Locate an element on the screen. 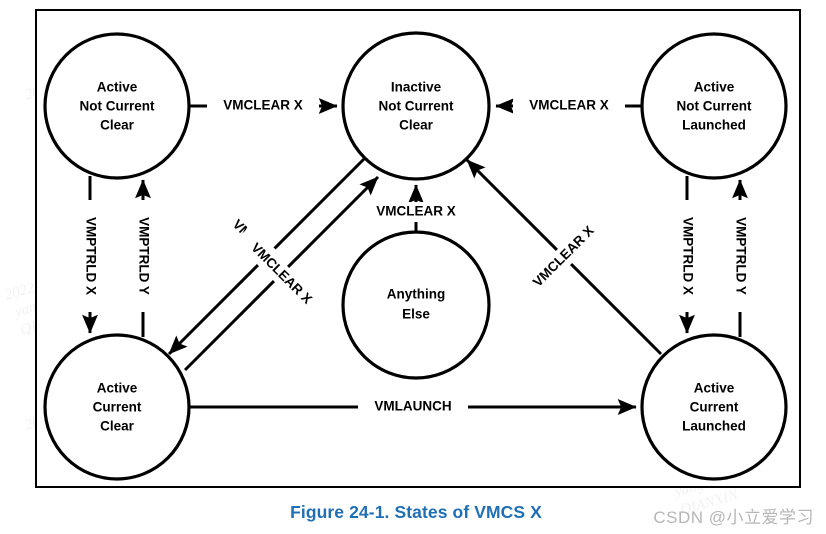 The height and width of the screenshot is (534, 826). state-active-current-clear: Active Current Clear is located at coordinates (117, 407).